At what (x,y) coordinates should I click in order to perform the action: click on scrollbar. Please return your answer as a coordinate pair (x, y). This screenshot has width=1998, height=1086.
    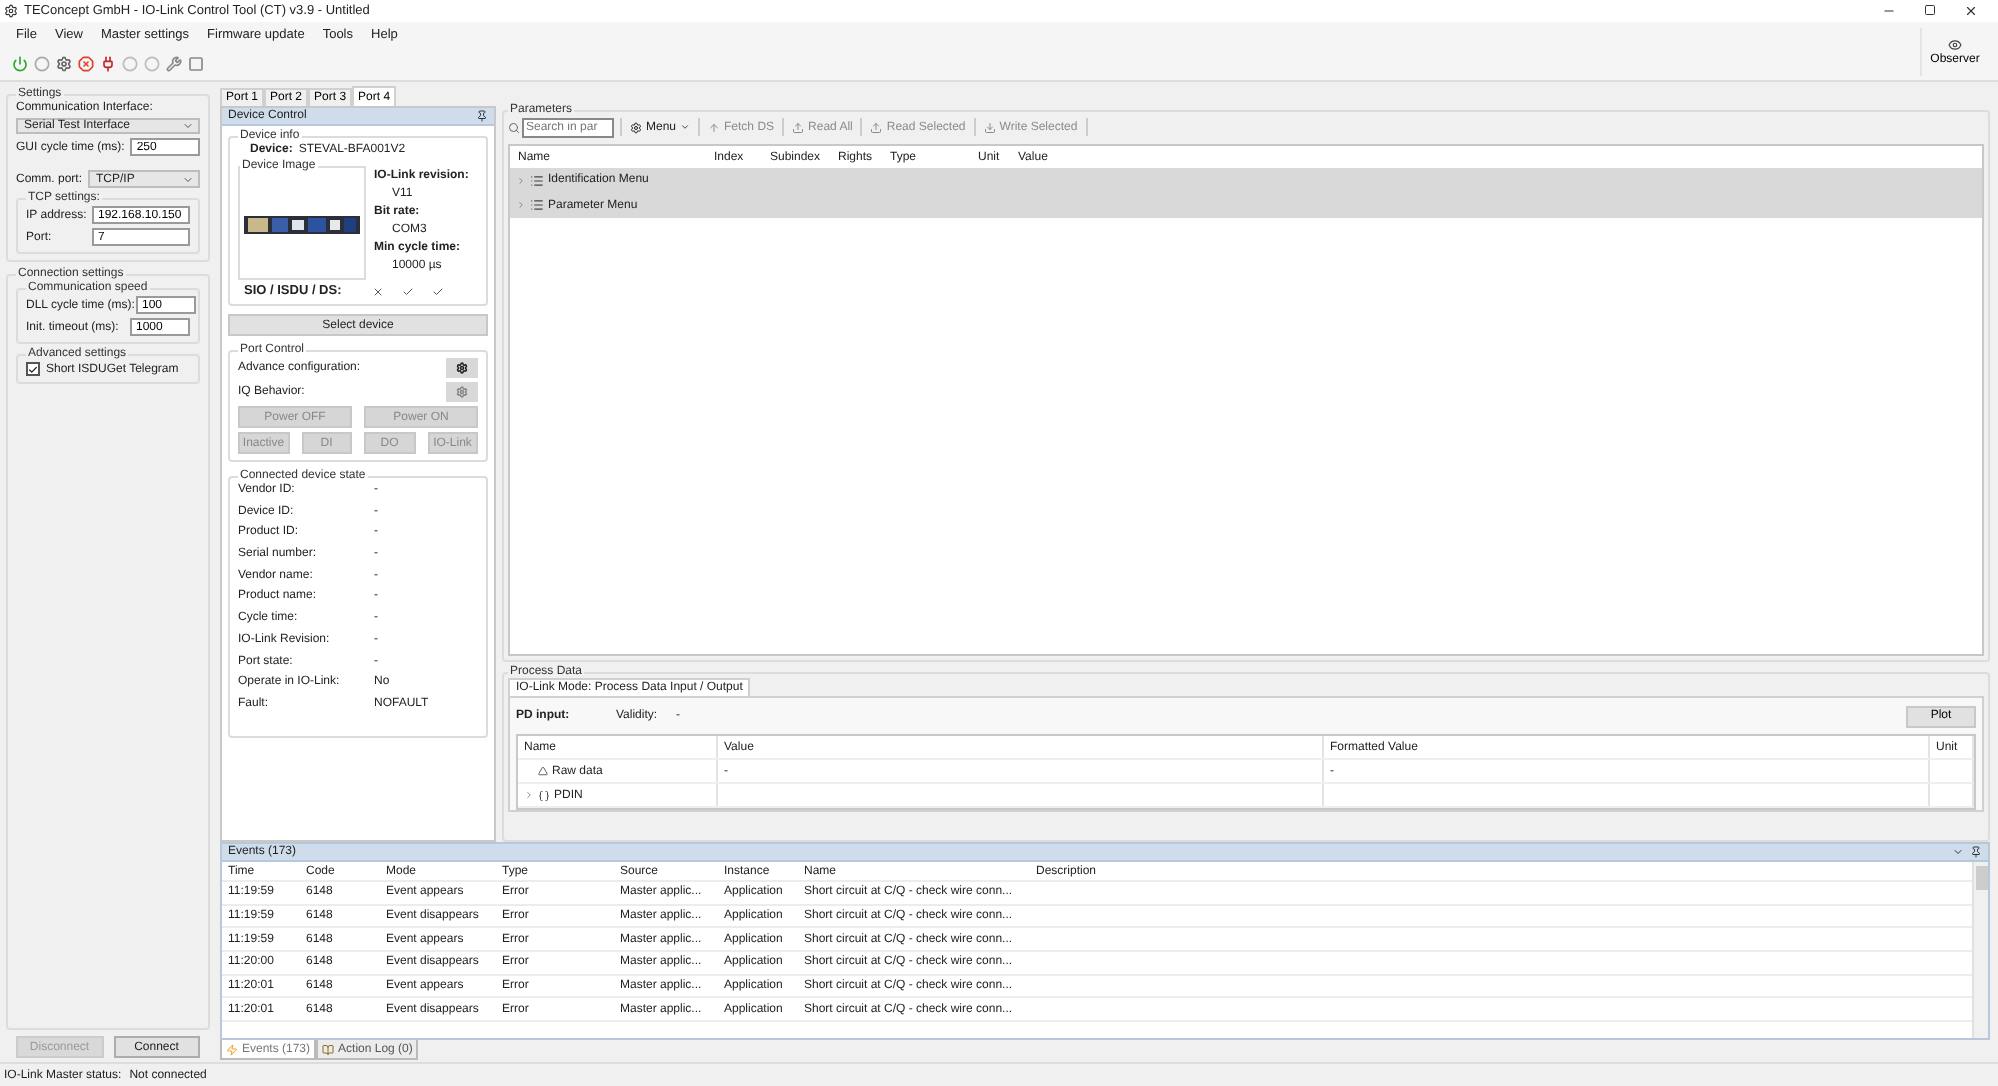
    Looking at the image, I should click on (1980, 950).